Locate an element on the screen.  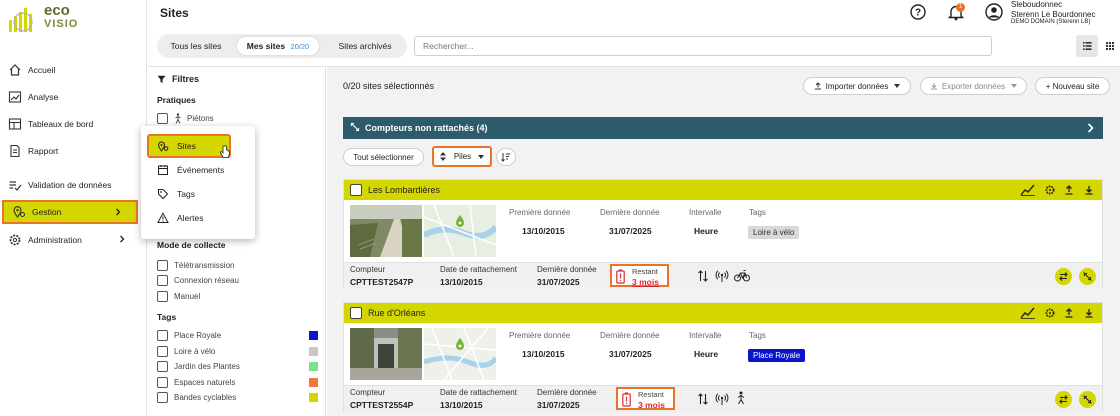
tab-sites-archives: Sites archivés is located at coordinates (365, 46).